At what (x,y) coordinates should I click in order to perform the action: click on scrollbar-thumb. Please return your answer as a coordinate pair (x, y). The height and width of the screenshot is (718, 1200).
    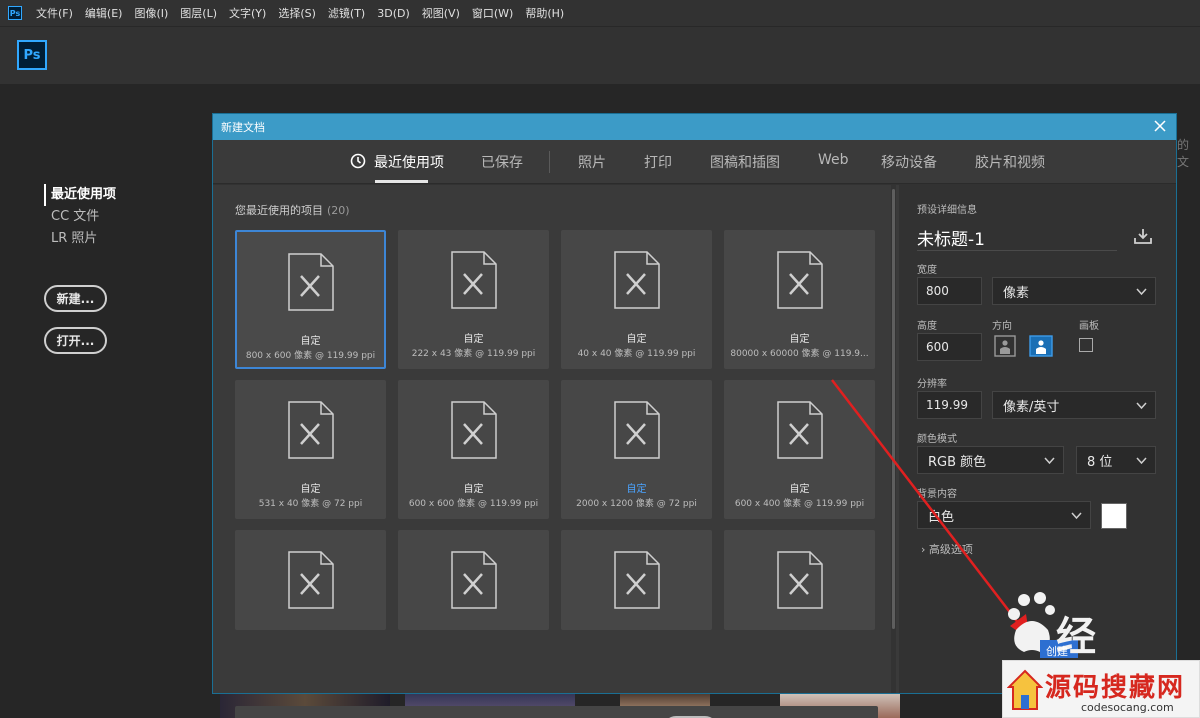
    Looking at the image, I should click on (893, 409).